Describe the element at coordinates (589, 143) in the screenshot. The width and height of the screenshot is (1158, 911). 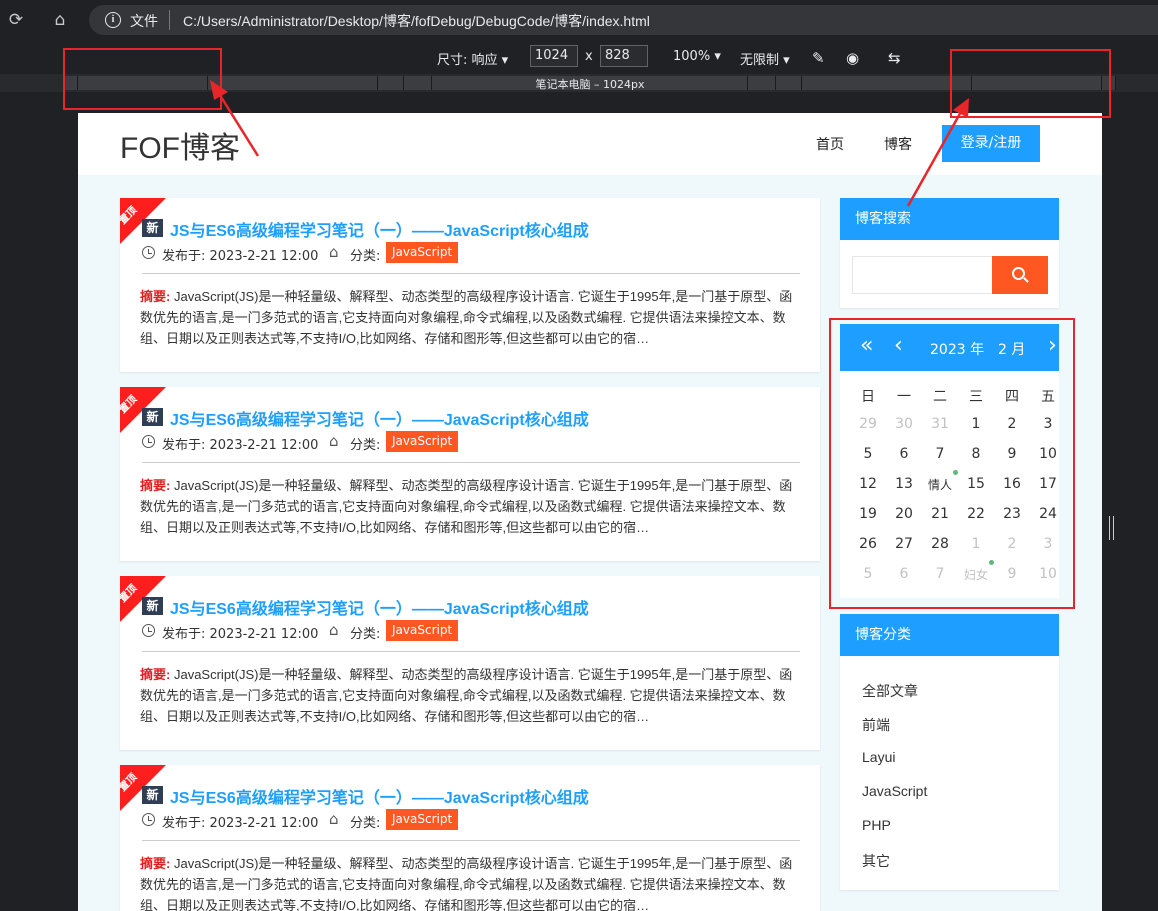
I see `annotation-arrows` at that location.